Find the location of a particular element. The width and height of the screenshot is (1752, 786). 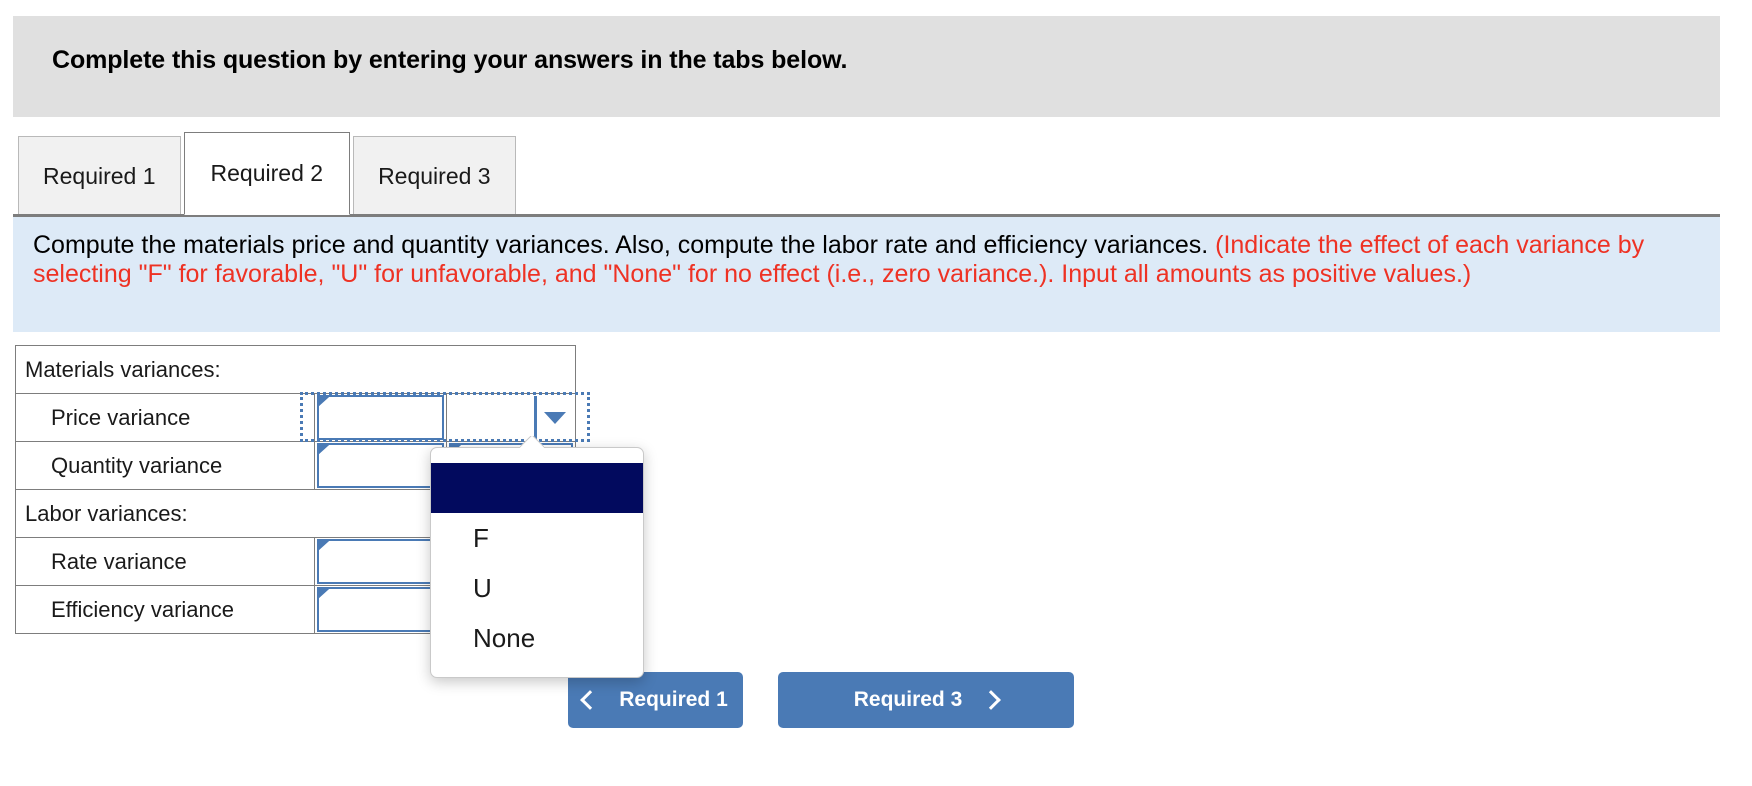

price-variance-effect-cell is located at coordinates (444, 417).